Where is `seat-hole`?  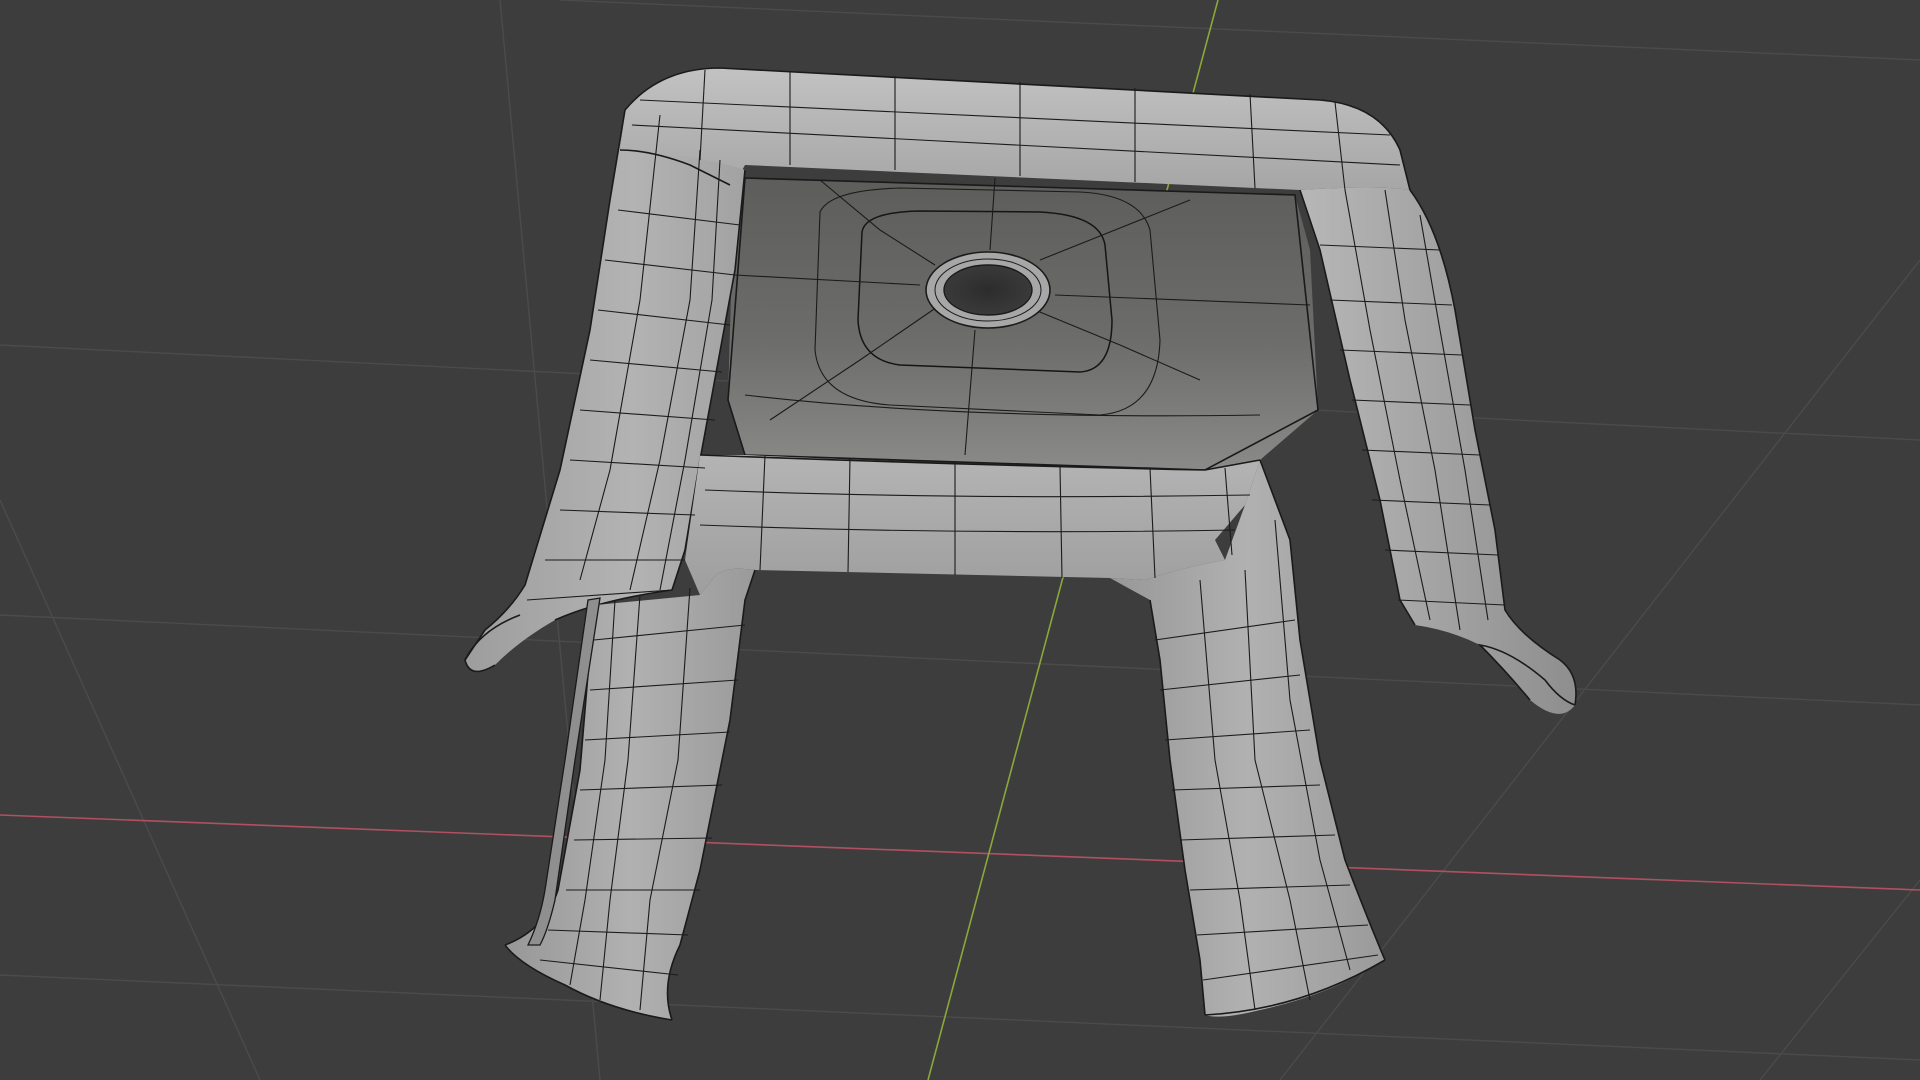 seat-hole is located at coordinates (988, 290).